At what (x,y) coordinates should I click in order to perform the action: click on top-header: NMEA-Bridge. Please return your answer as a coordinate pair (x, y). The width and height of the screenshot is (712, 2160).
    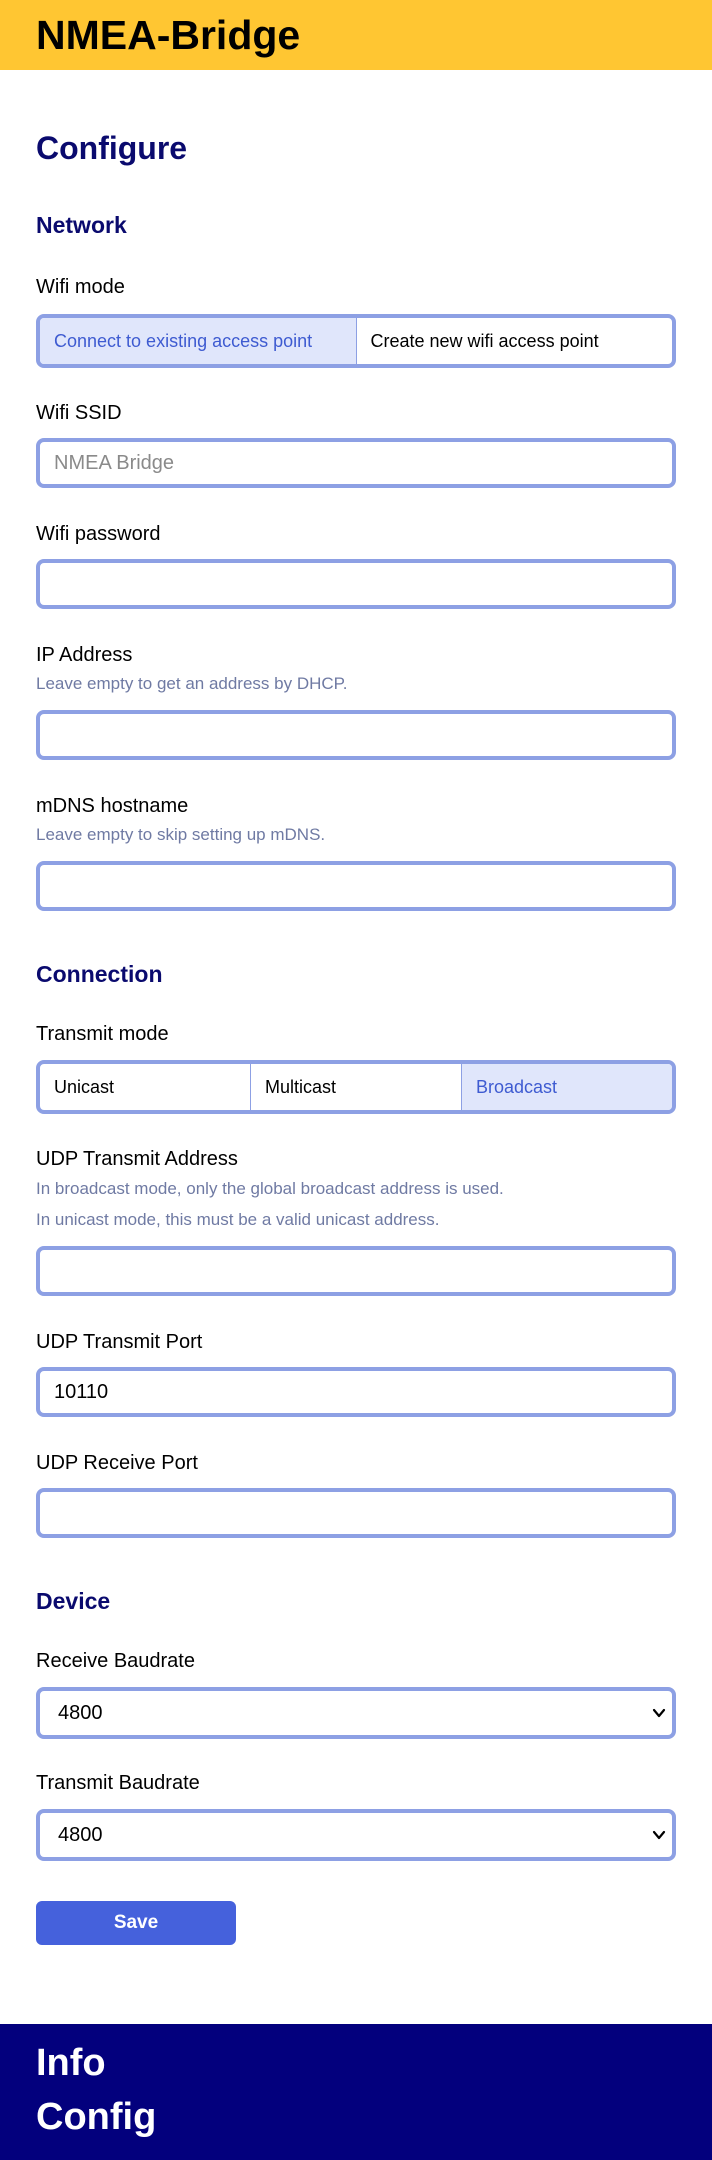
    Looking at the image, I should click on (356, 35).